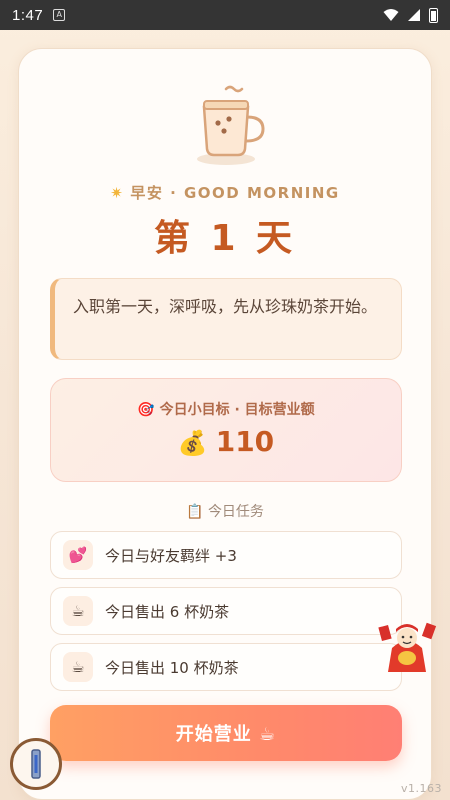  Describe the element at coordinates (414, 15) in the screenshot. I see `signal-icon` at that location.